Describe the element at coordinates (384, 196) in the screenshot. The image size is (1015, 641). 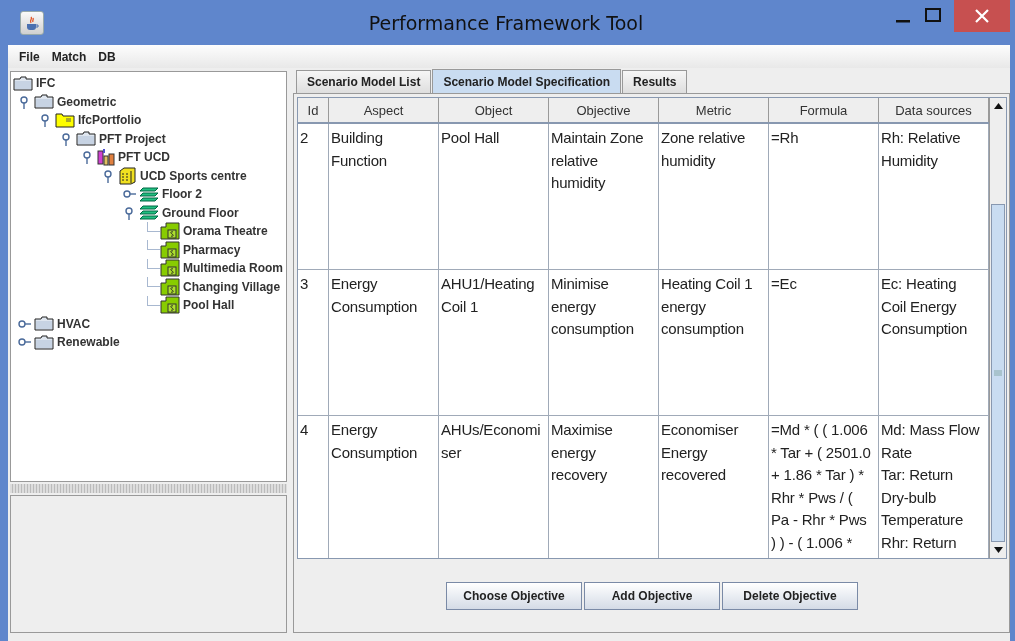
I see `table-cell: Building Function` at that location.